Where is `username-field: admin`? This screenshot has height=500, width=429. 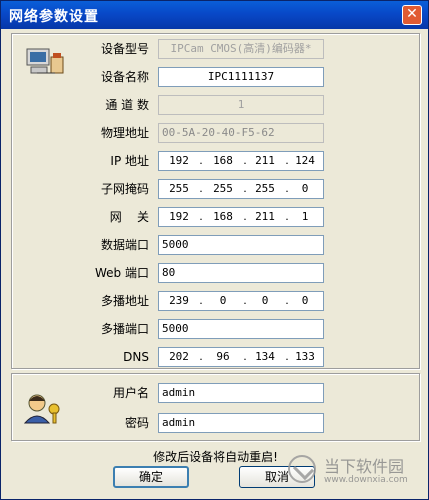 username-field: admin is located at coordinates (241, 393).